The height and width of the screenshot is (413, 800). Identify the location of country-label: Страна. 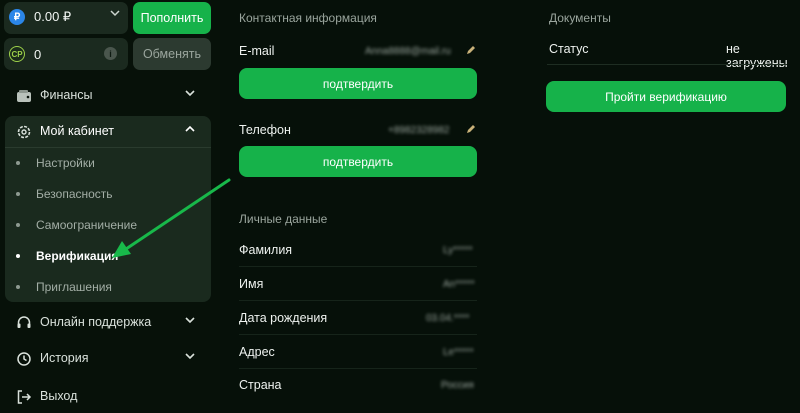
(260, 385).